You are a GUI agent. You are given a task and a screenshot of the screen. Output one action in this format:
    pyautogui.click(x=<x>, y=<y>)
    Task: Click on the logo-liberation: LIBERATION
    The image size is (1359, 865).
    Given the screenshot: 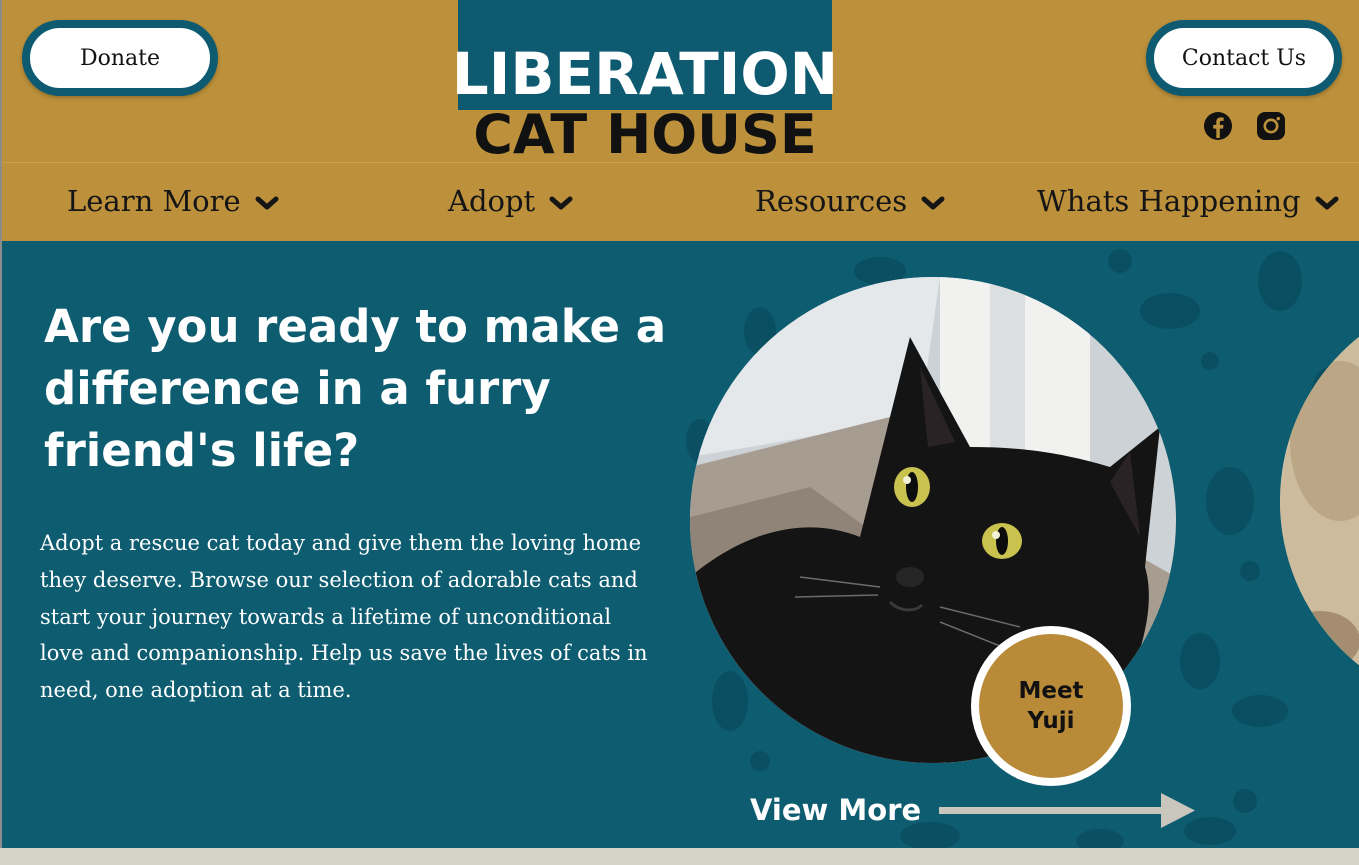 What is the action you would take?
    pyautogui.click(x=645, y=55)
    